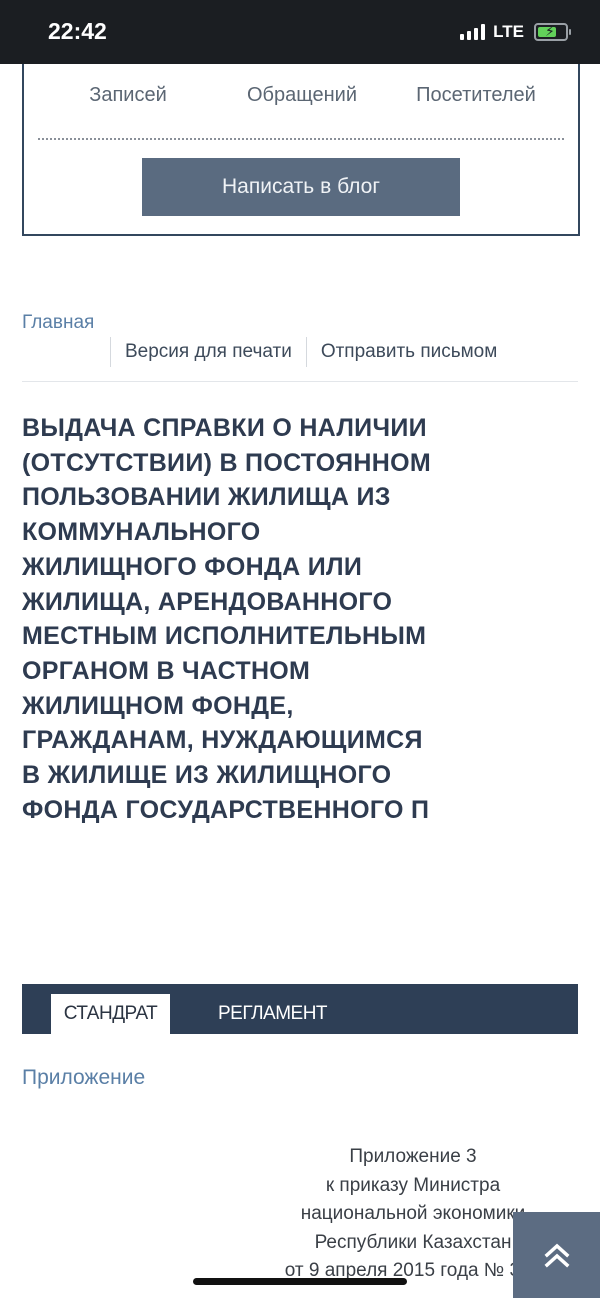 The image size is (600, 1298). Describe the element at coordinates (300, 381) in the screenshot. I see `horizontal-divider` at that location.